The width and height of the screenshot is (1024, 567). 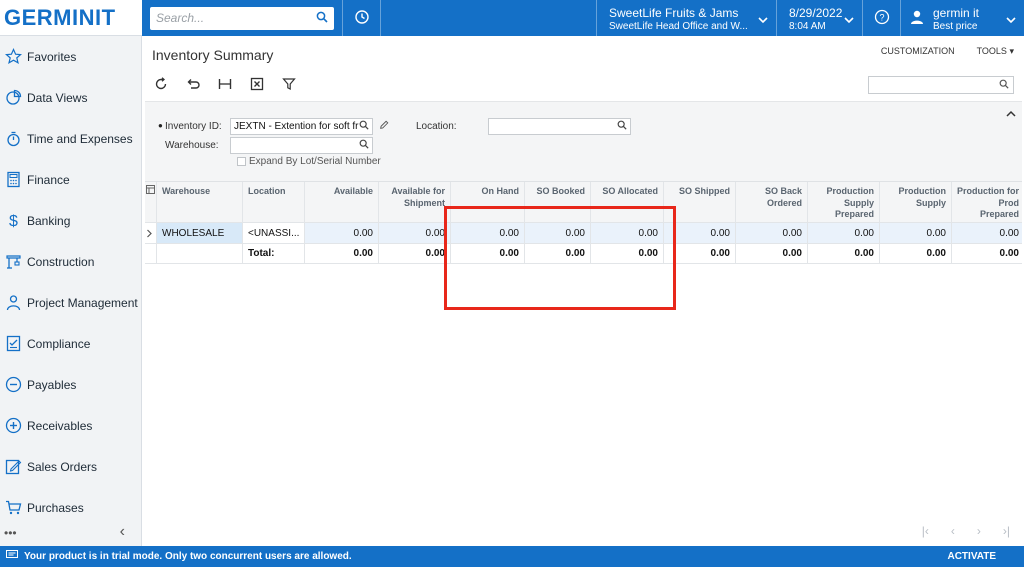 What do you see at coordinates (10, 533) in the screenshot?
I see `more-menu-button: •••` at bounding box center [10, 533].